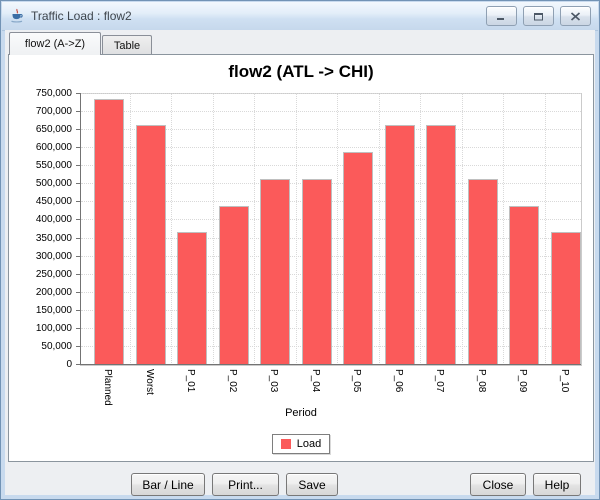 This screenshot has height=500, width=600. Describe the element at coordinates (312, 484) in the screenshot. I see `save-button: Save` at that location.